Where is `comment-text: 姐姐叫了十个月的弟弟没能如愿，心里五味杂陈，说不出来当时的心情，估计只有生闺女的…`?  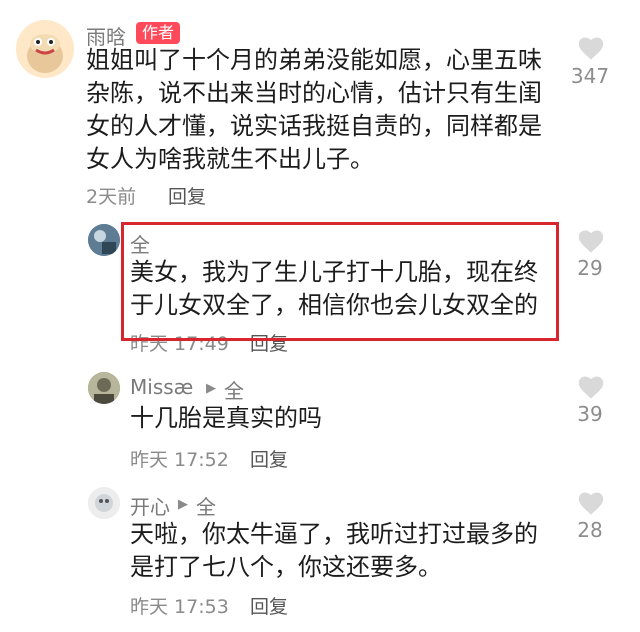 comment-text: 姐姐叫了十个月的弟弟没能如愿，心里五味杂陈，说不出来当时的心情，估计只有生闺女的… is located at coordinates (314, 109).